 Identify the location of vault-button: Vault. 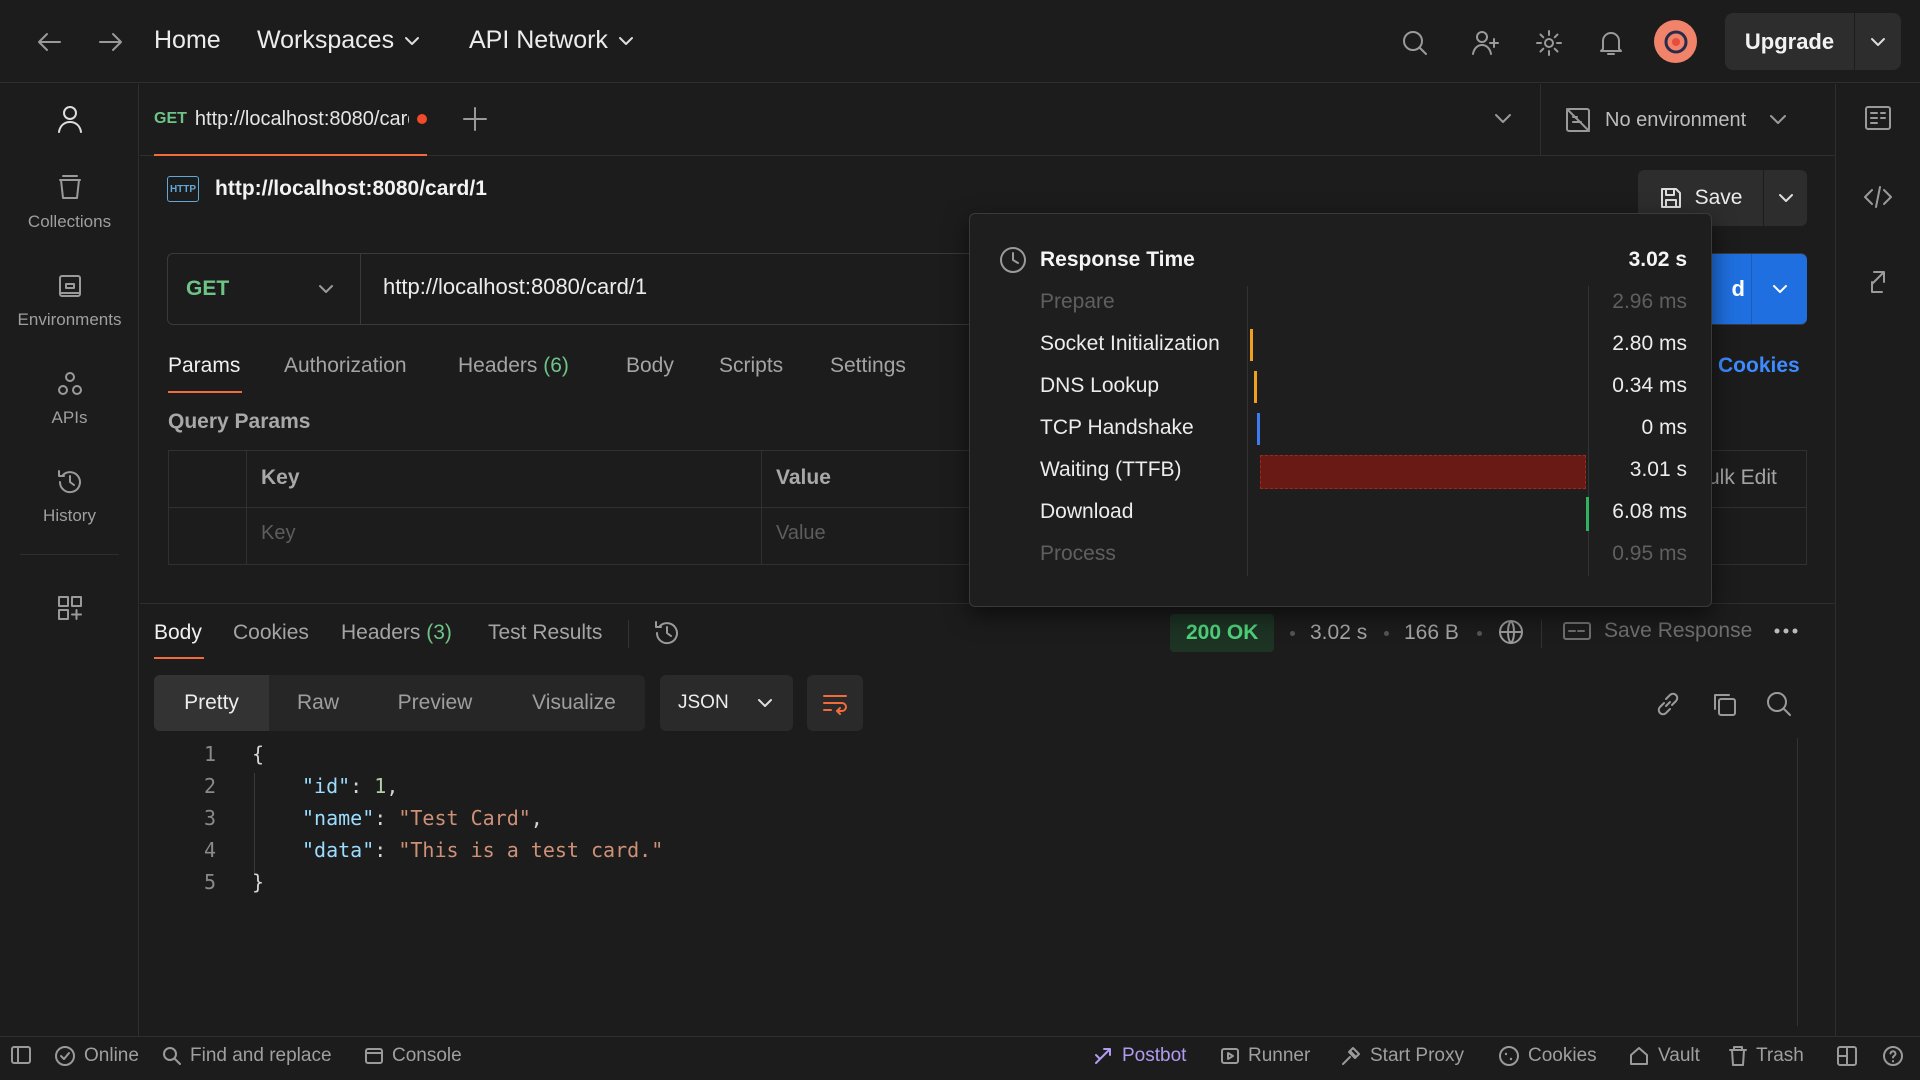
(1664, 1056).